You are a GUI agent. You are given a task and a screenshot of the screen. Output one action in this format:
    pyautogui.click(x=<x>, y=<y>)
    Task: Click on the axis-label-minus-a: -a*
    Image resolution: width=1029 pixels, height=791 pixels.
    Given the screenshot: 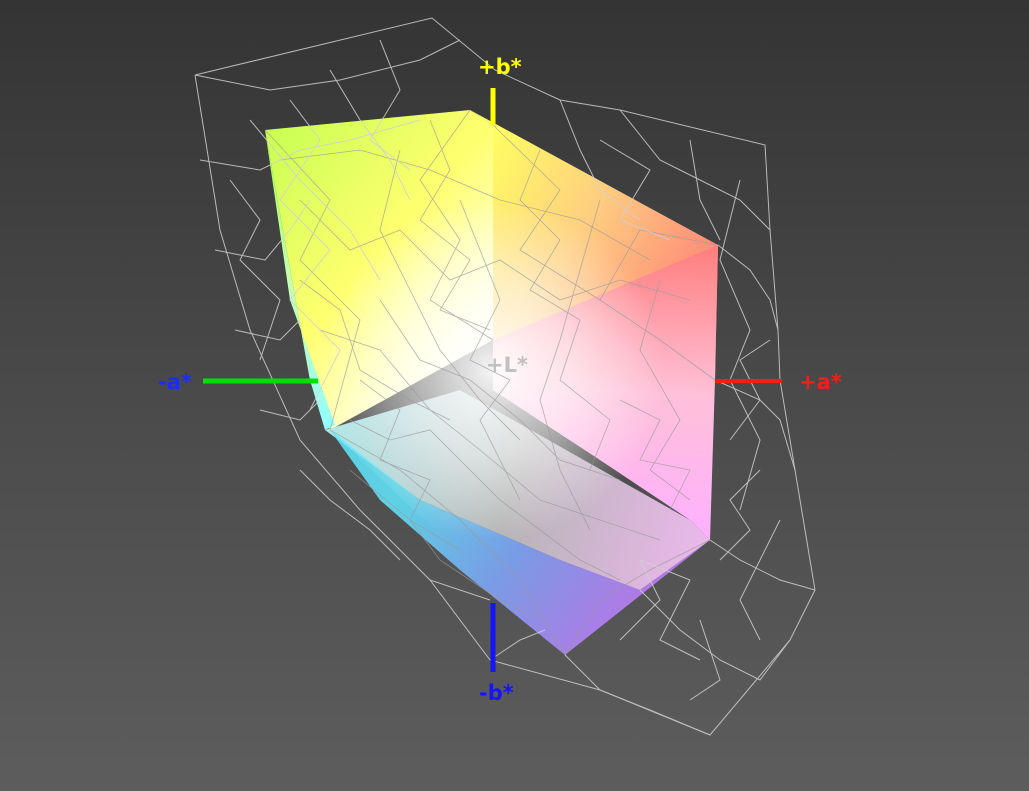 What is the action you would take?
    pyautogui.click(x=175, y=382)
    